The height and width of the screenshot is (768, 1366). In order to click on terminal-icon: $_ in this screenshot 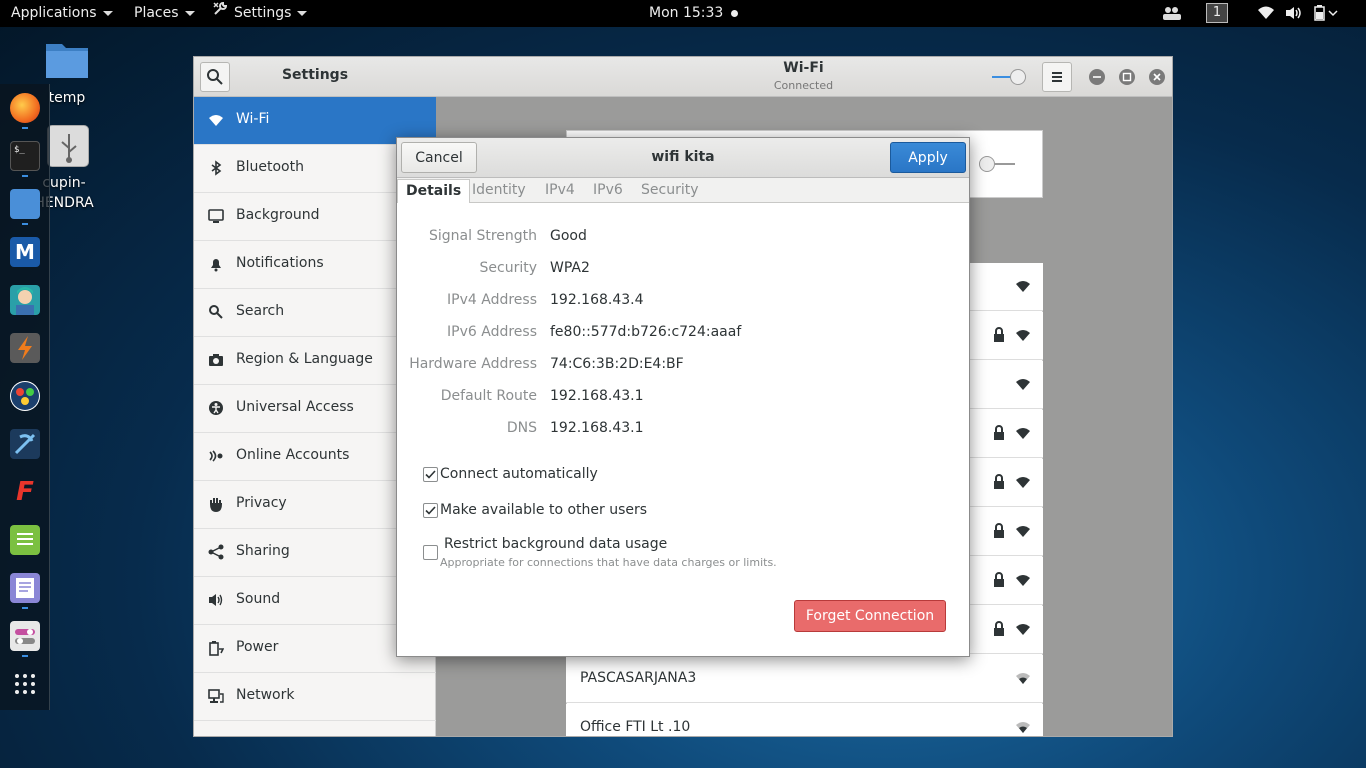, I will do `click(25, 156)`.